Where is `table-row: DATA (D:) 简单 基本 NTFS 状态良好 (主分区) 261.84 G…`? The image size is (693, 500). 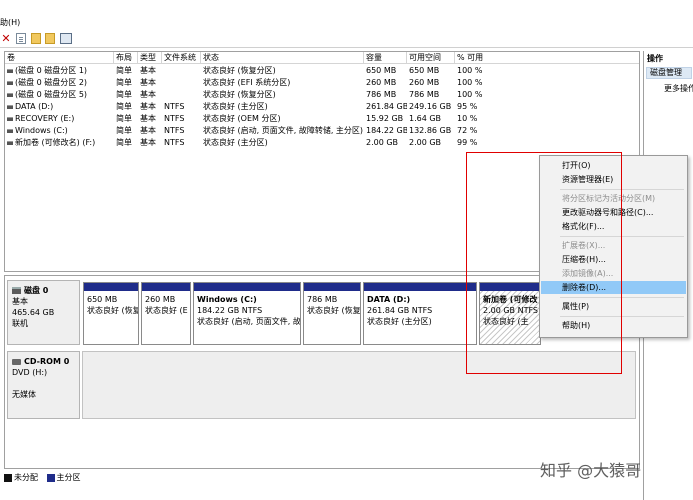 table-row: DATA (D:) 简单 基本 NTFS 状态良好 (主分区) 261.84 G… is located at coordinates (322, 107).